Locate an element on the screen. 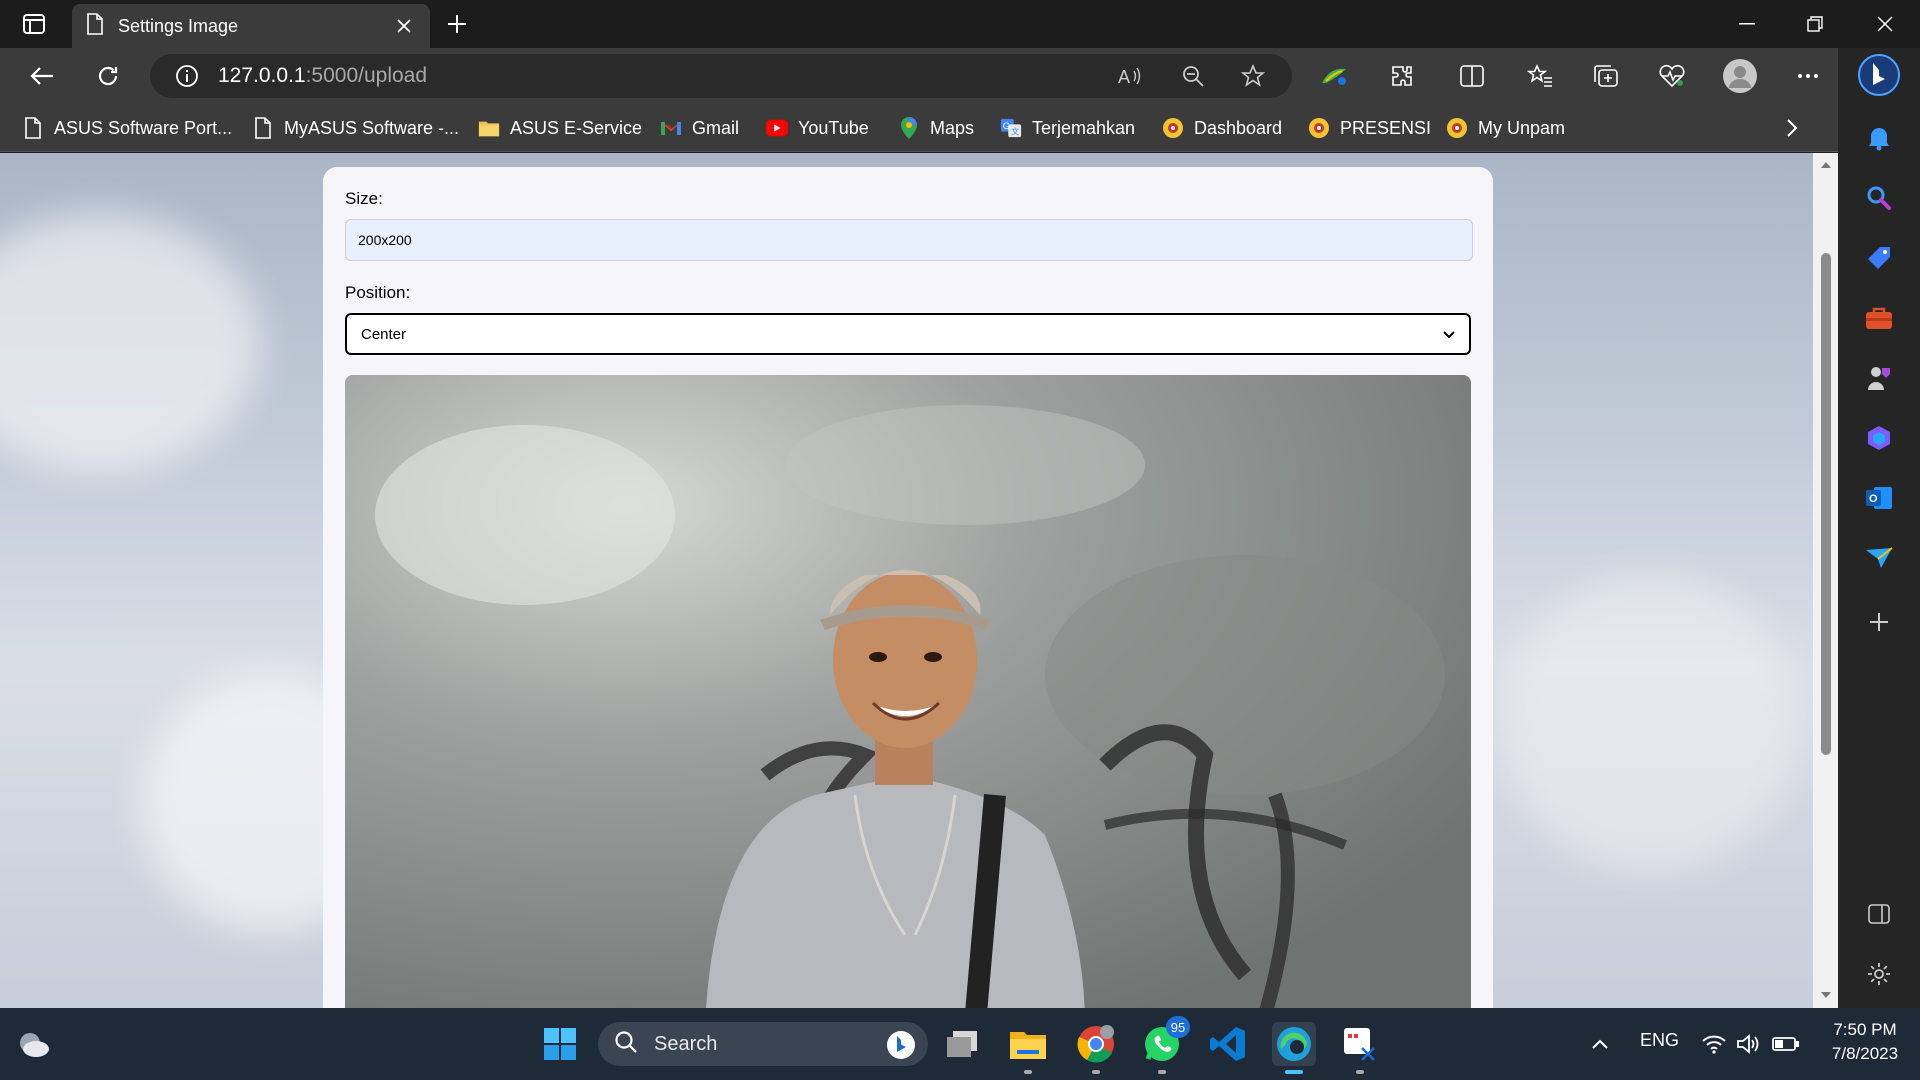 The height and width of the screenshot is (1080, 1920). minimize-button is located at coordinates (1747, 24).